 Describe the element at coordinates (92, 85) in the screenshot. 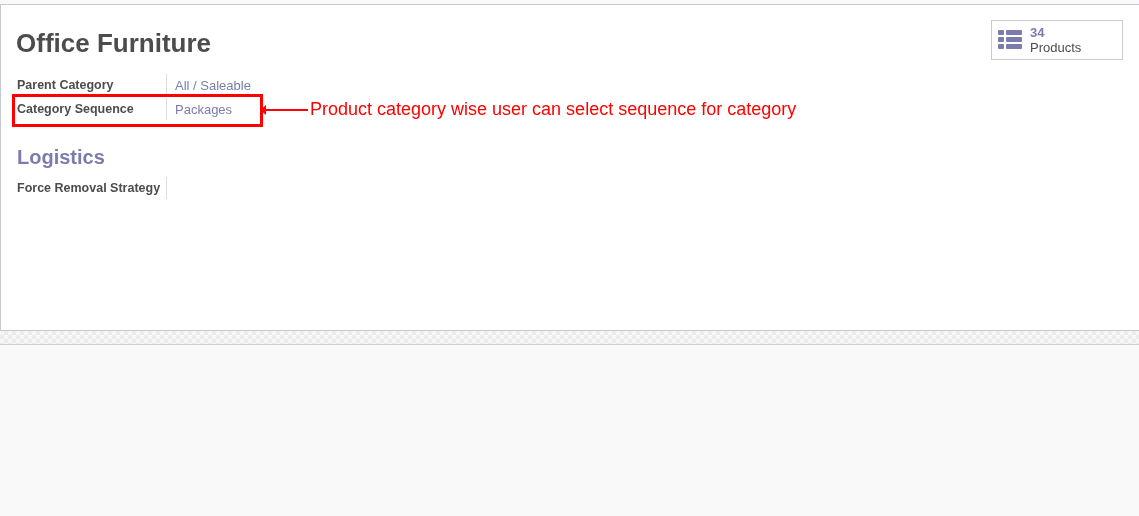

I see `field-label: Parent Category` at that location.